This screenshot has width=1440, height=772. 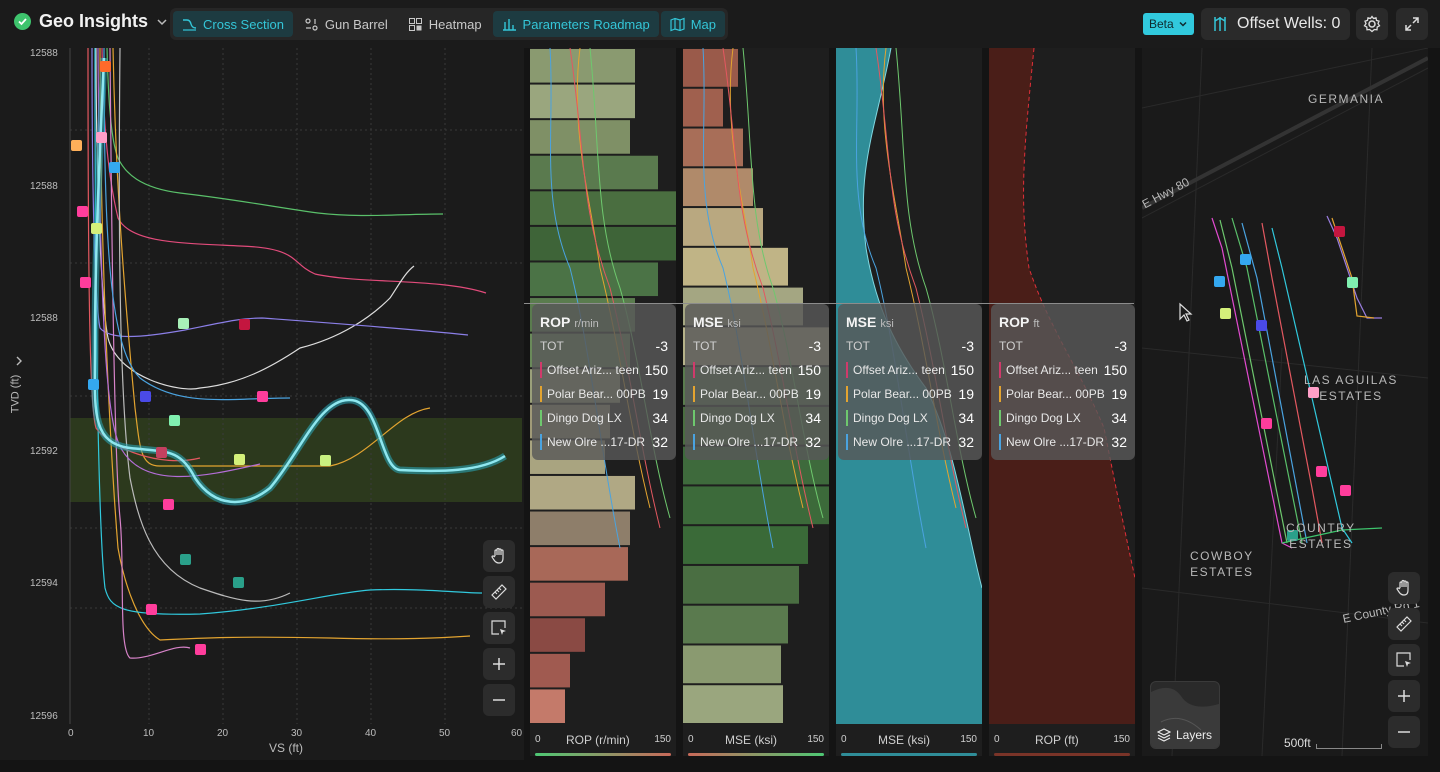 What do you see at coordinates (603, 741) in the screenshot?
I see `track-footer: 0 ROP (r/min) 150` at bounding box center [603, 741].